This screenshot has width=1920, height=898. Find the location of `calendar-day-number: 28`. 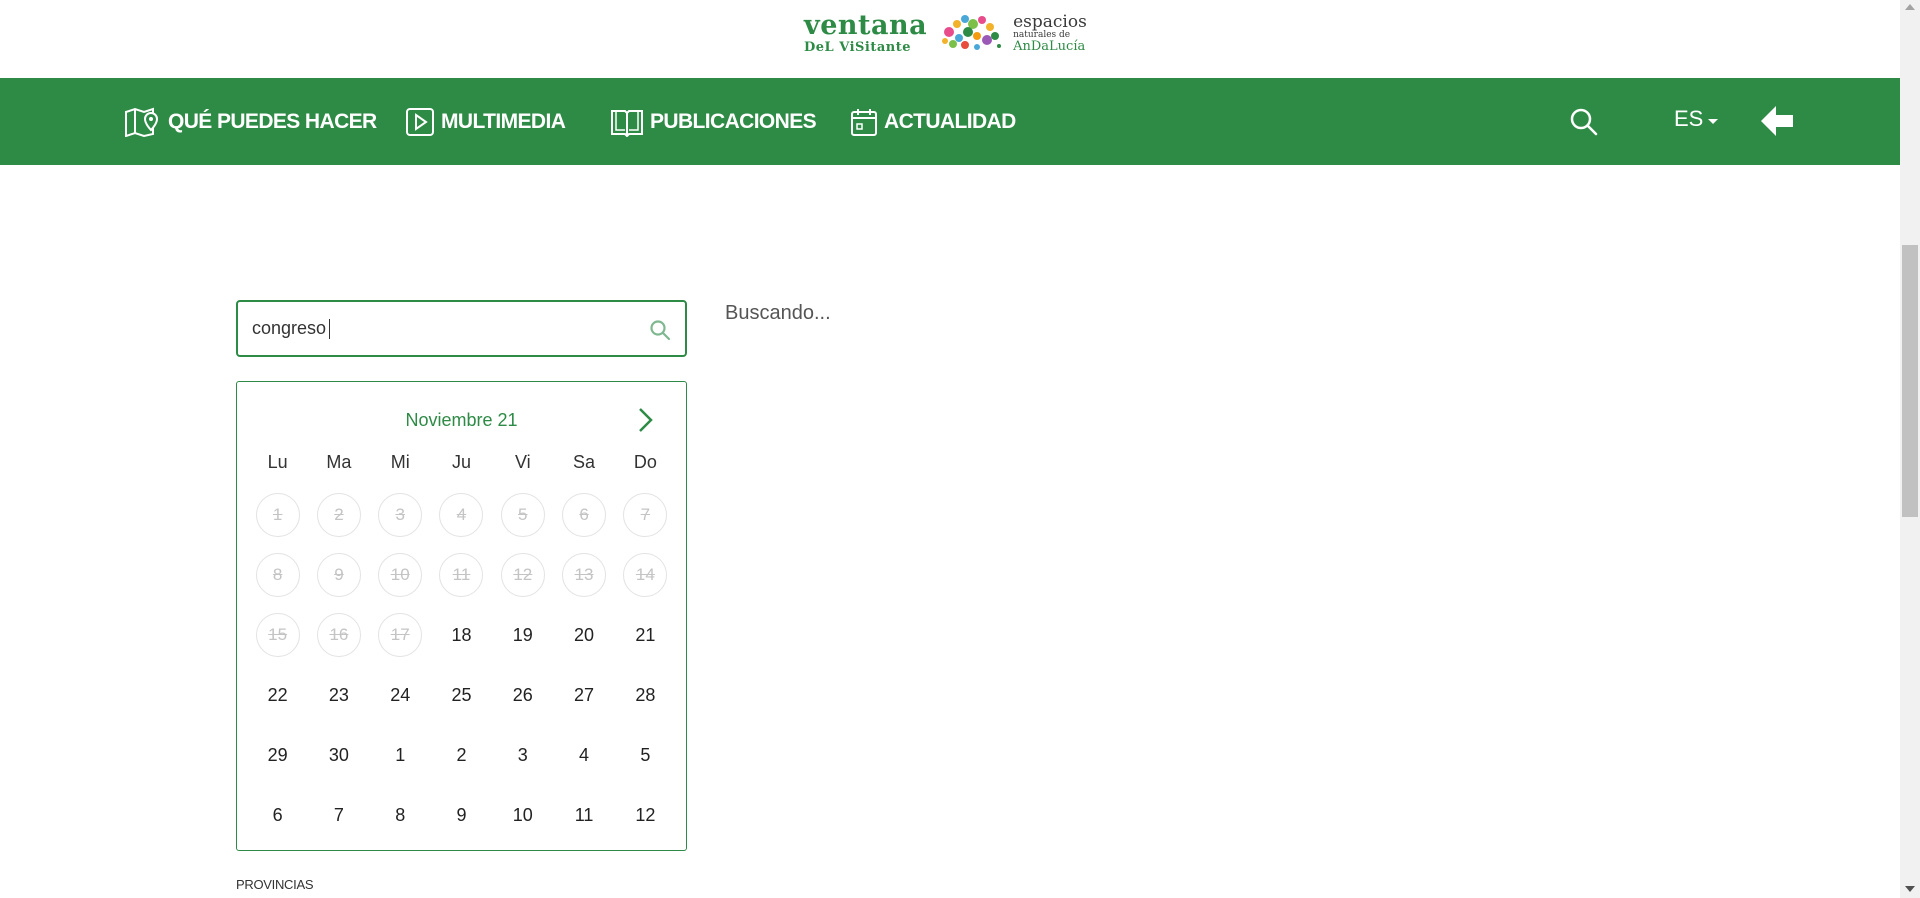

calendar-day-number: 28 is located at coordinates (645, 694).